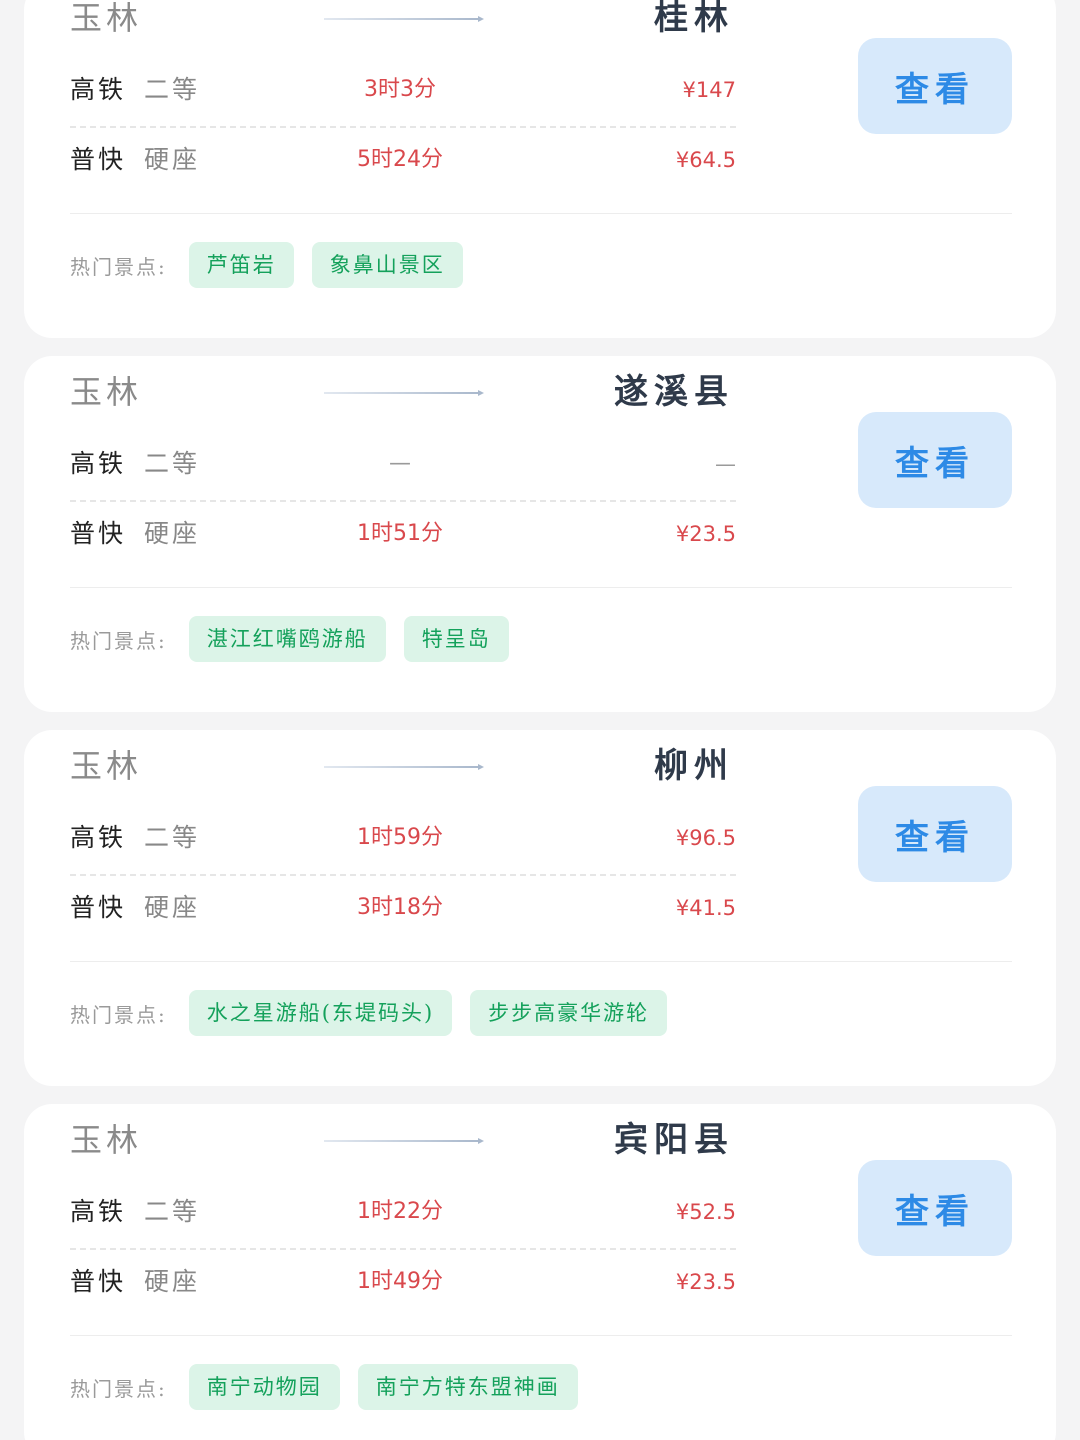 The width and height of the screenshot is (1080, 1440). What do you see at coordinates (725, 464) in the screenshot?
I see `ticket-price: —` at bounding box center [725, 464].